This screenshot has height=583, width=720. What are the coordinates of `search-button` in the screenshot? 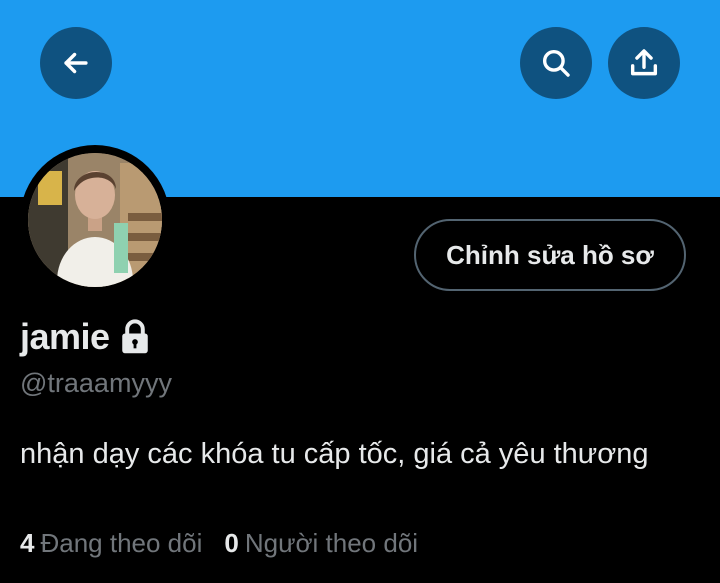 It's located at (556, 63).